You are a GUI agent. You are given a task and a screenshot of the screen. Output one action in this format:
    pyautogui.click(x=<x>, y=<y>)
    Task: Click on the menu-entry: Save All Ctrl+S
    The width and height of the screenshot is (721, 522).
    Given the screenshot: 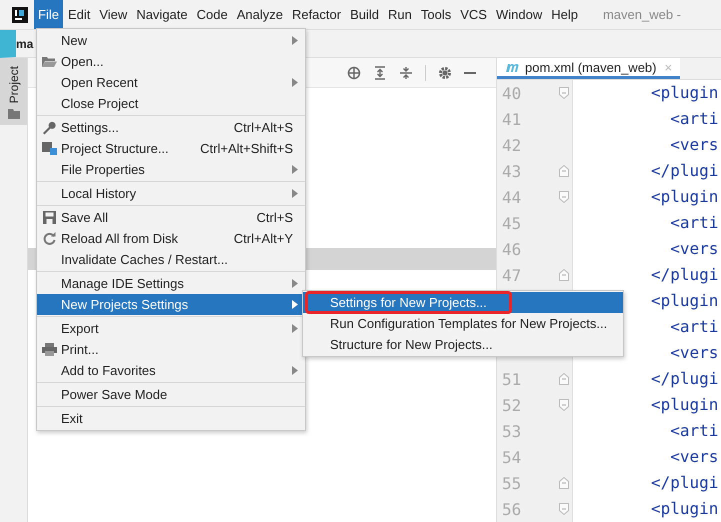 What is the action you would take?
    pyautogui.click(x=171, y=217)
    